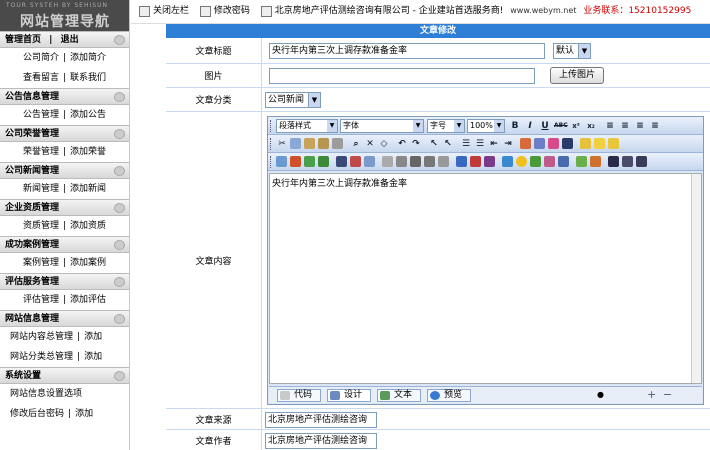 This screenshot has width=710, height=450. I want to click on sidebar-section-header: 公告信息管理, so click(64, 96).